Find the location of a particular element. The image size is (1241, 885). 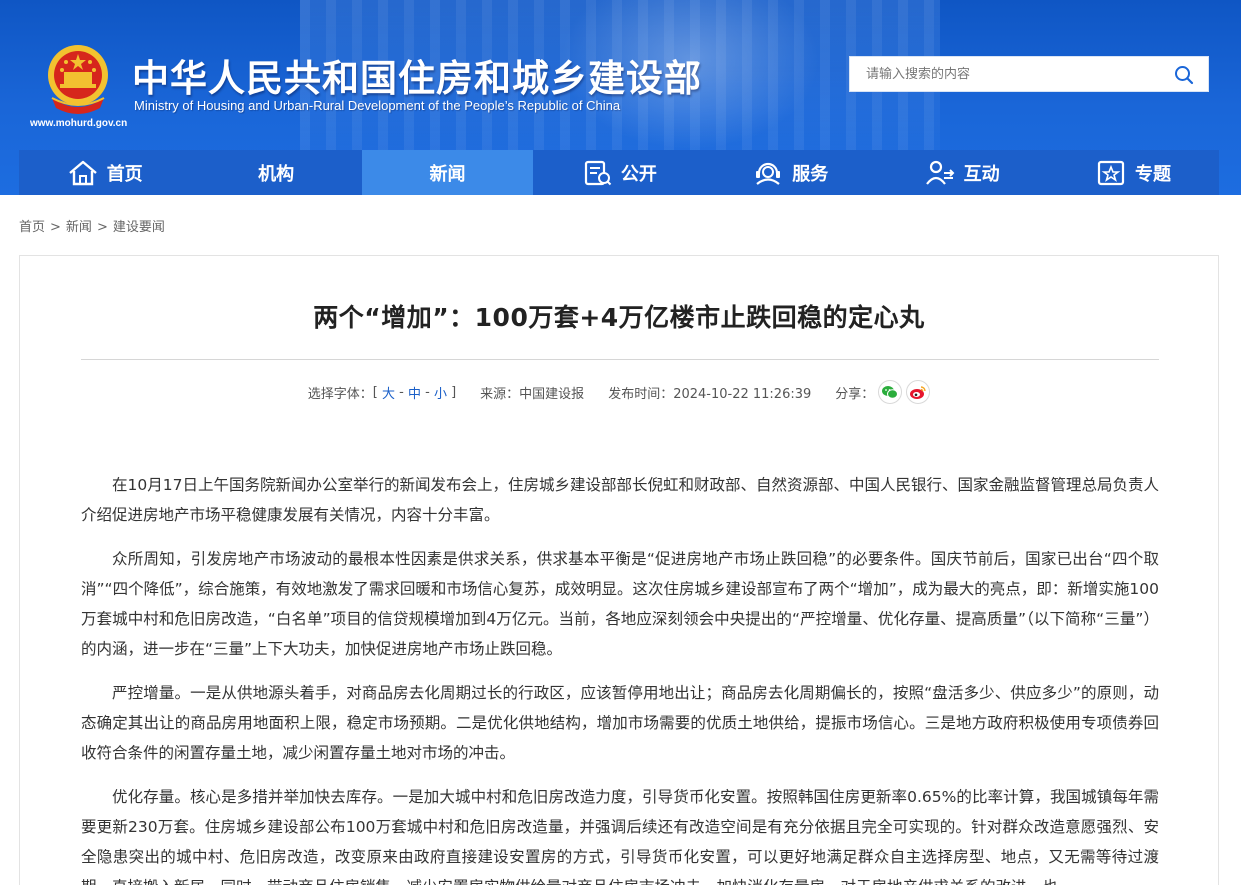

nav-item-label: 服务 is located at coordinates (810, 174).